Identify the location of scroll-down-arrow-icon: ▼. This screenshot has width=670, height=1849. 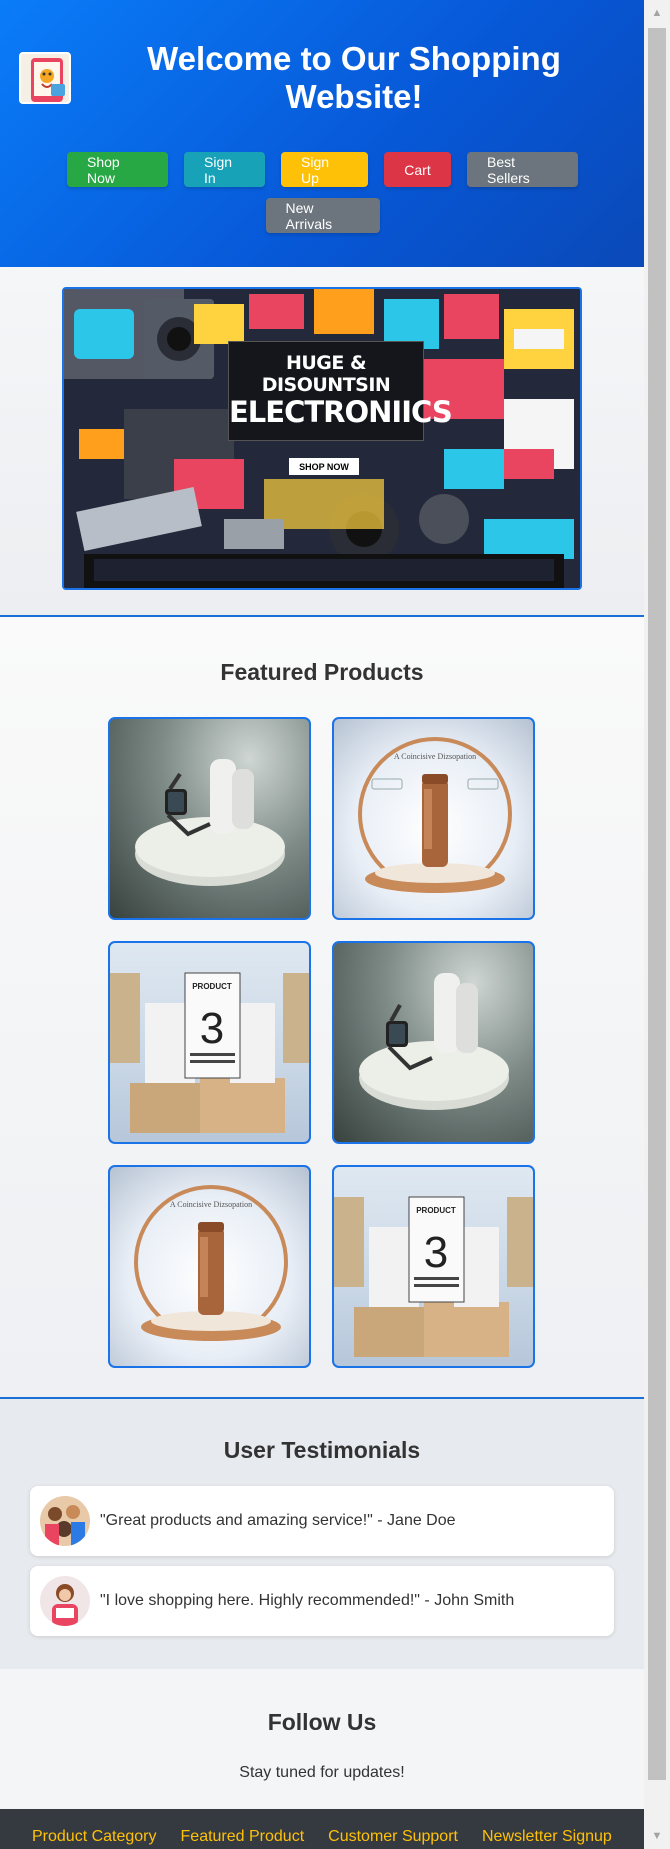
(657, 1836).